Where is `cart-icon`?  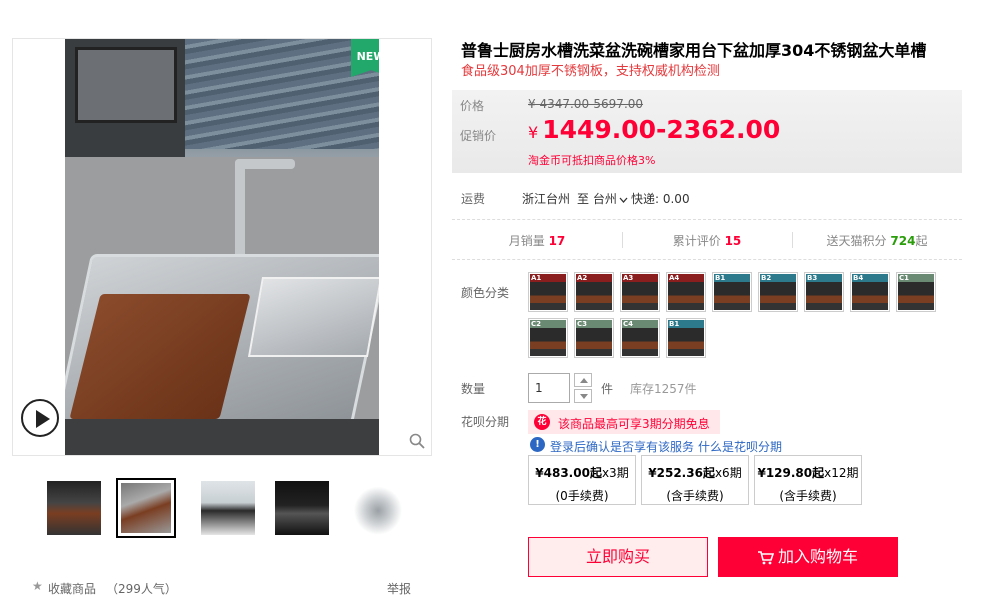
cart-icon is located at coordinates (765, 557).